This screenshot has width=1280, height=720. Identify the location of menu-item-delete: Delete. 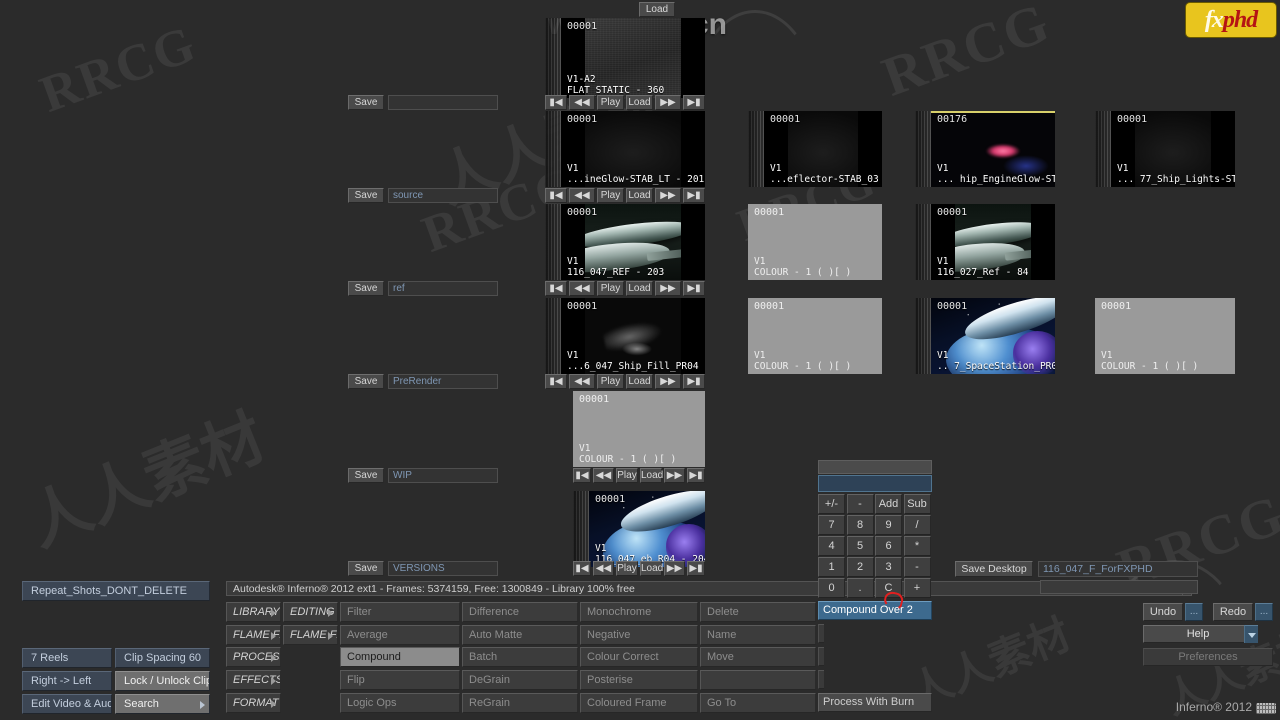
(758, 612).